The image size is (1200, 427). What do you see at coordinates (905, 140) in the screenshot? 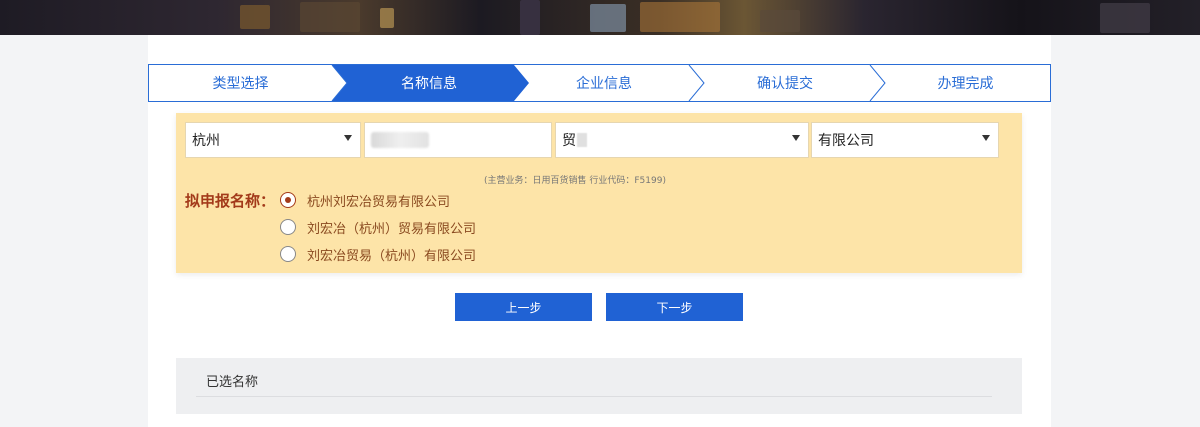
I see `org-form-select: 有限公司` at bounding box center [905, 140].